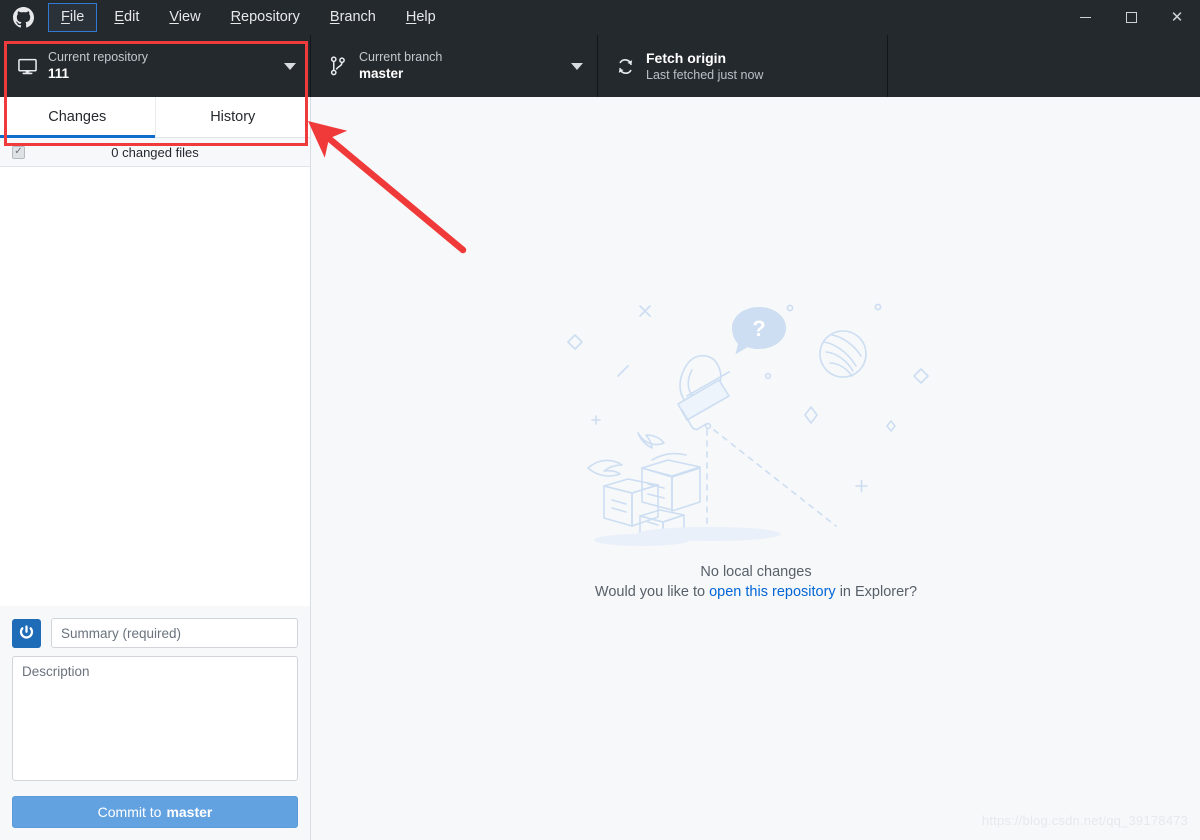 The image size is (1200, 840). I want to click on maximize-icon, so click(1131, 17).